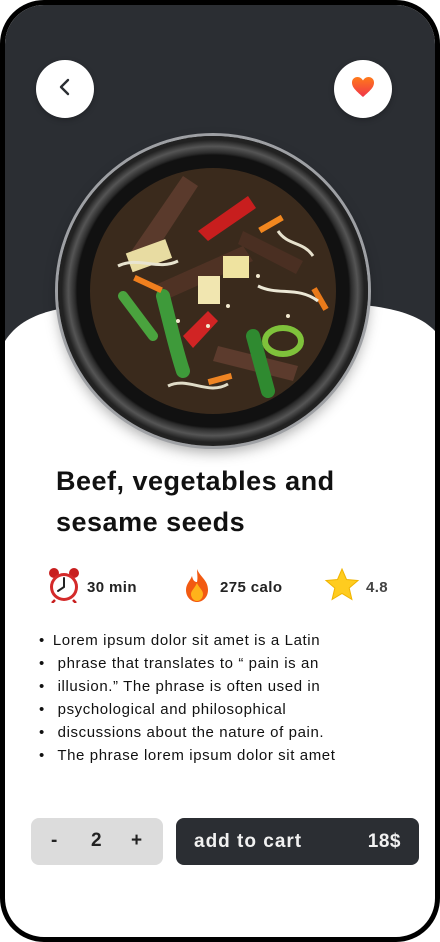 This screenshot has width=440, height=942. I want to click on description-line: psychological and philosophical, so click(224, 709).